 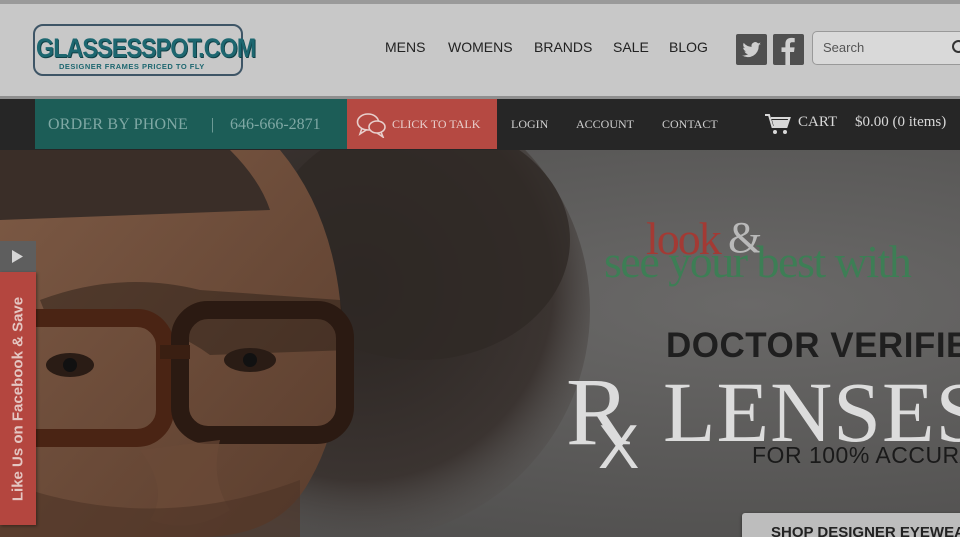 What do you see at coordinates (788, 49) in the screenshot?
I see `facebook-icon` at bounding box center [788, 49].